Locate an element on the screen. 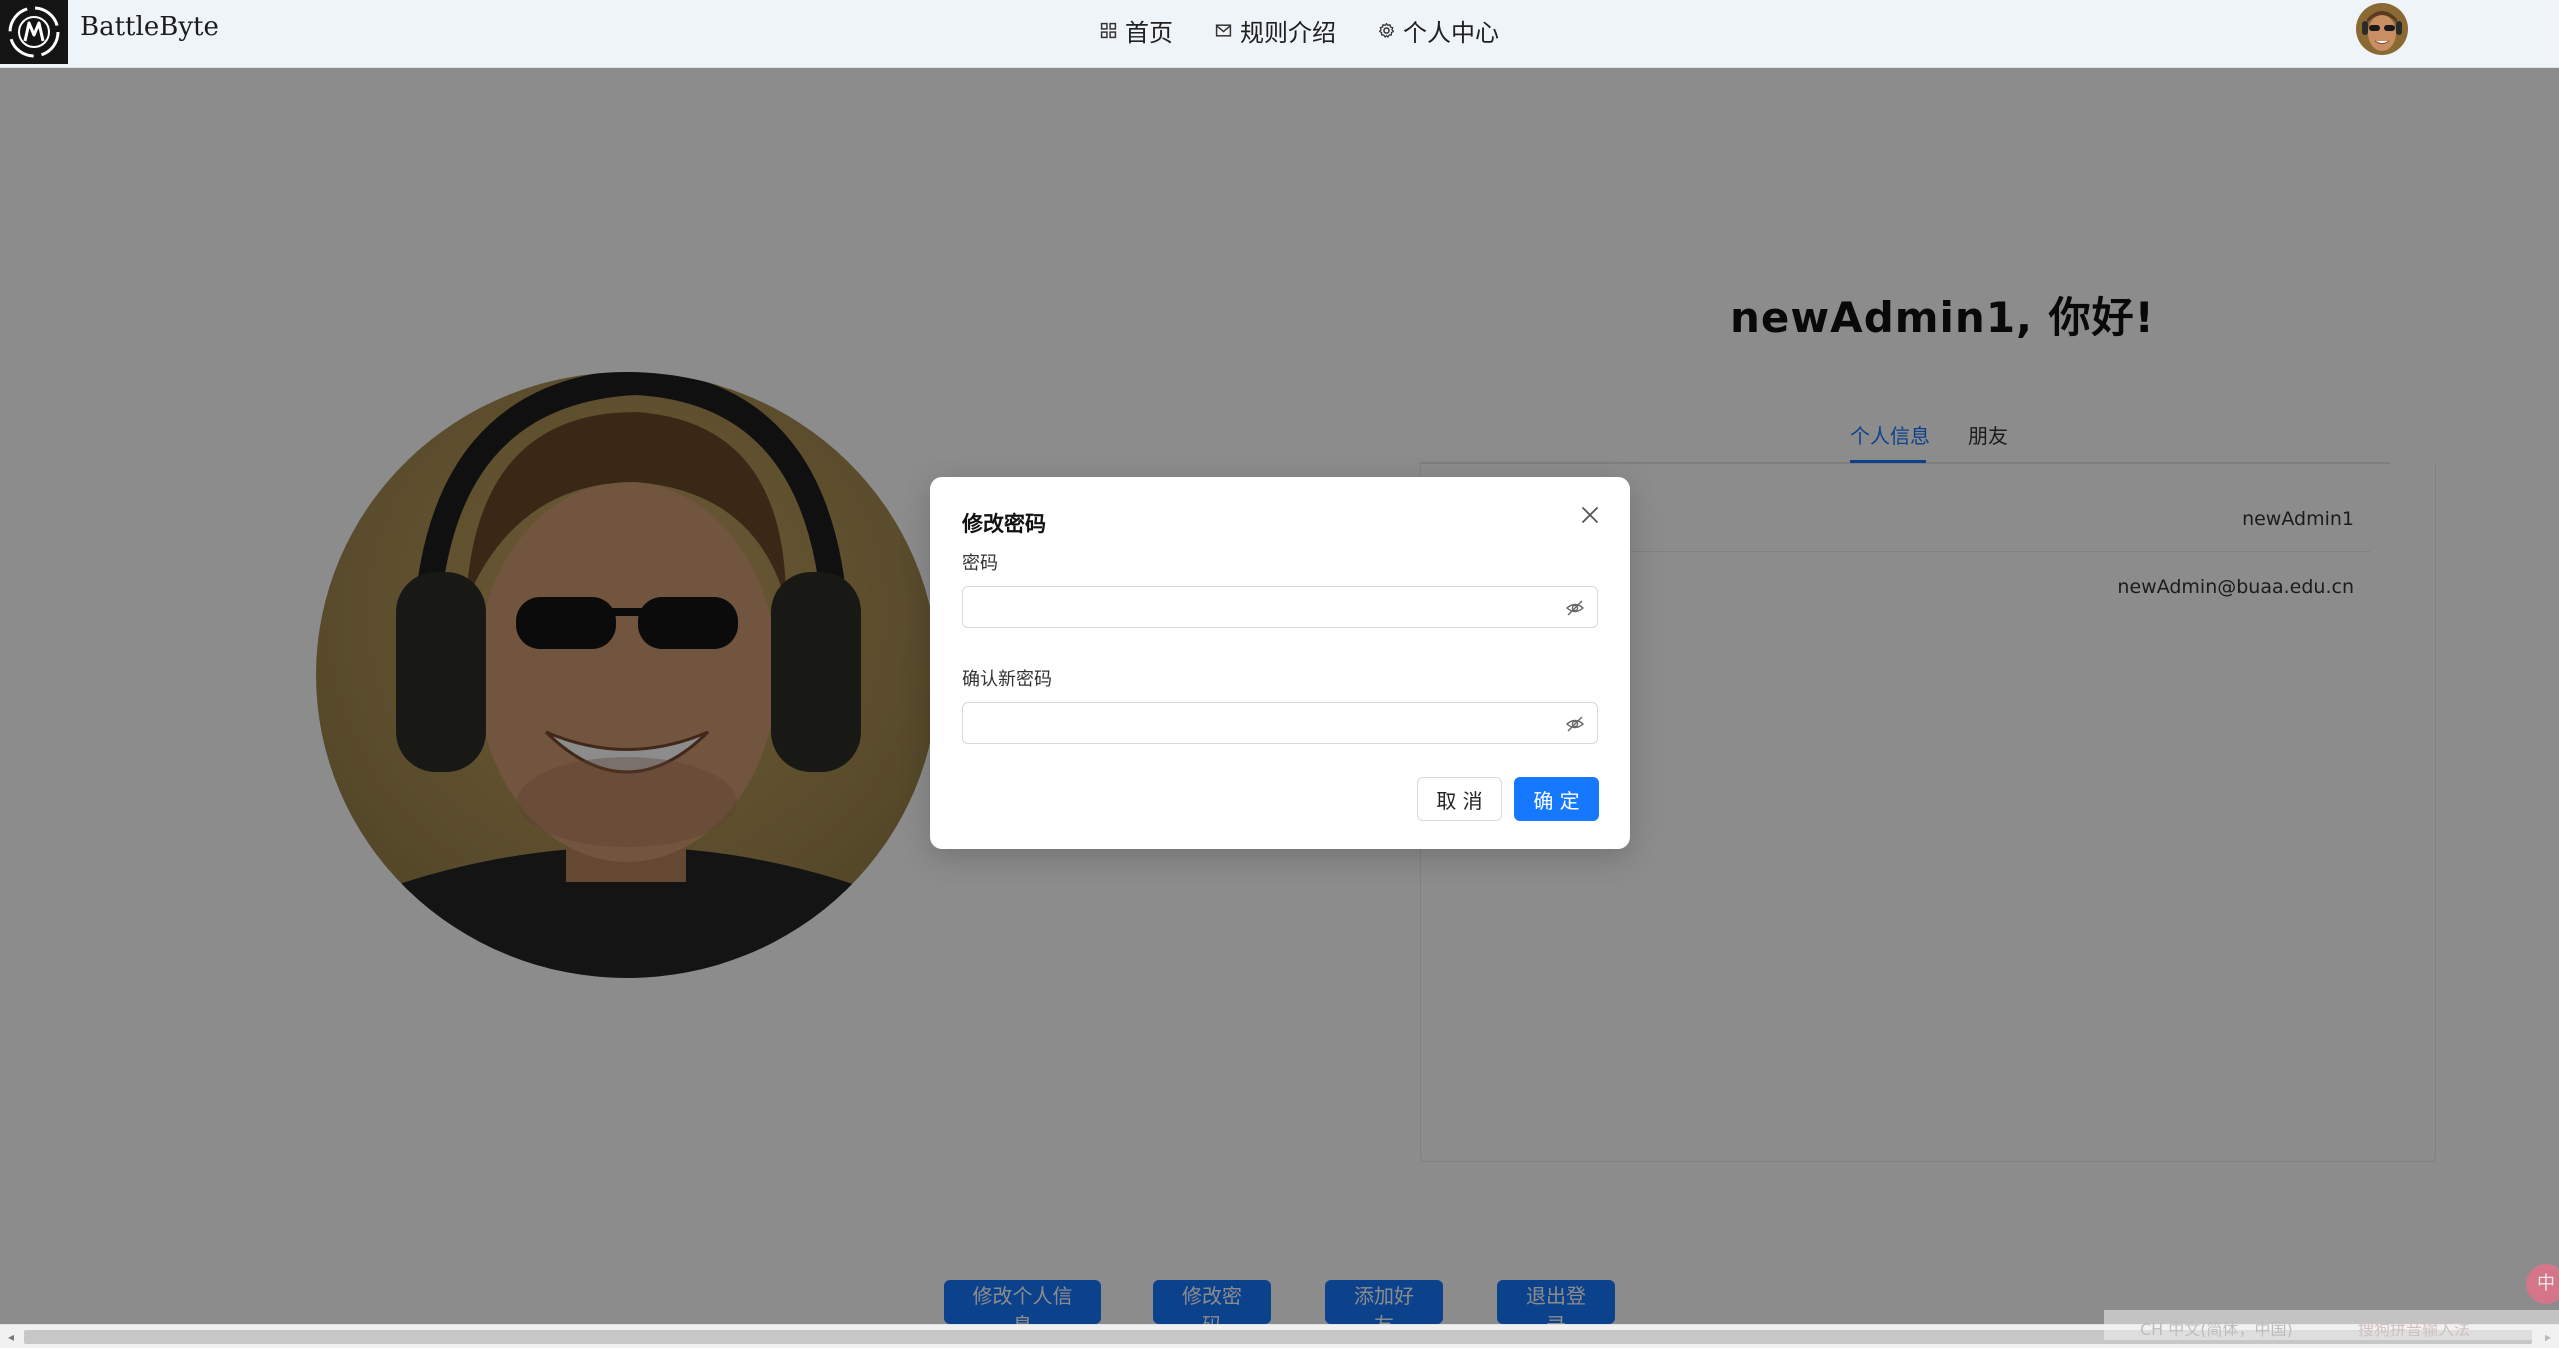  password-label: 密码 is located at coordinates (980, 563).